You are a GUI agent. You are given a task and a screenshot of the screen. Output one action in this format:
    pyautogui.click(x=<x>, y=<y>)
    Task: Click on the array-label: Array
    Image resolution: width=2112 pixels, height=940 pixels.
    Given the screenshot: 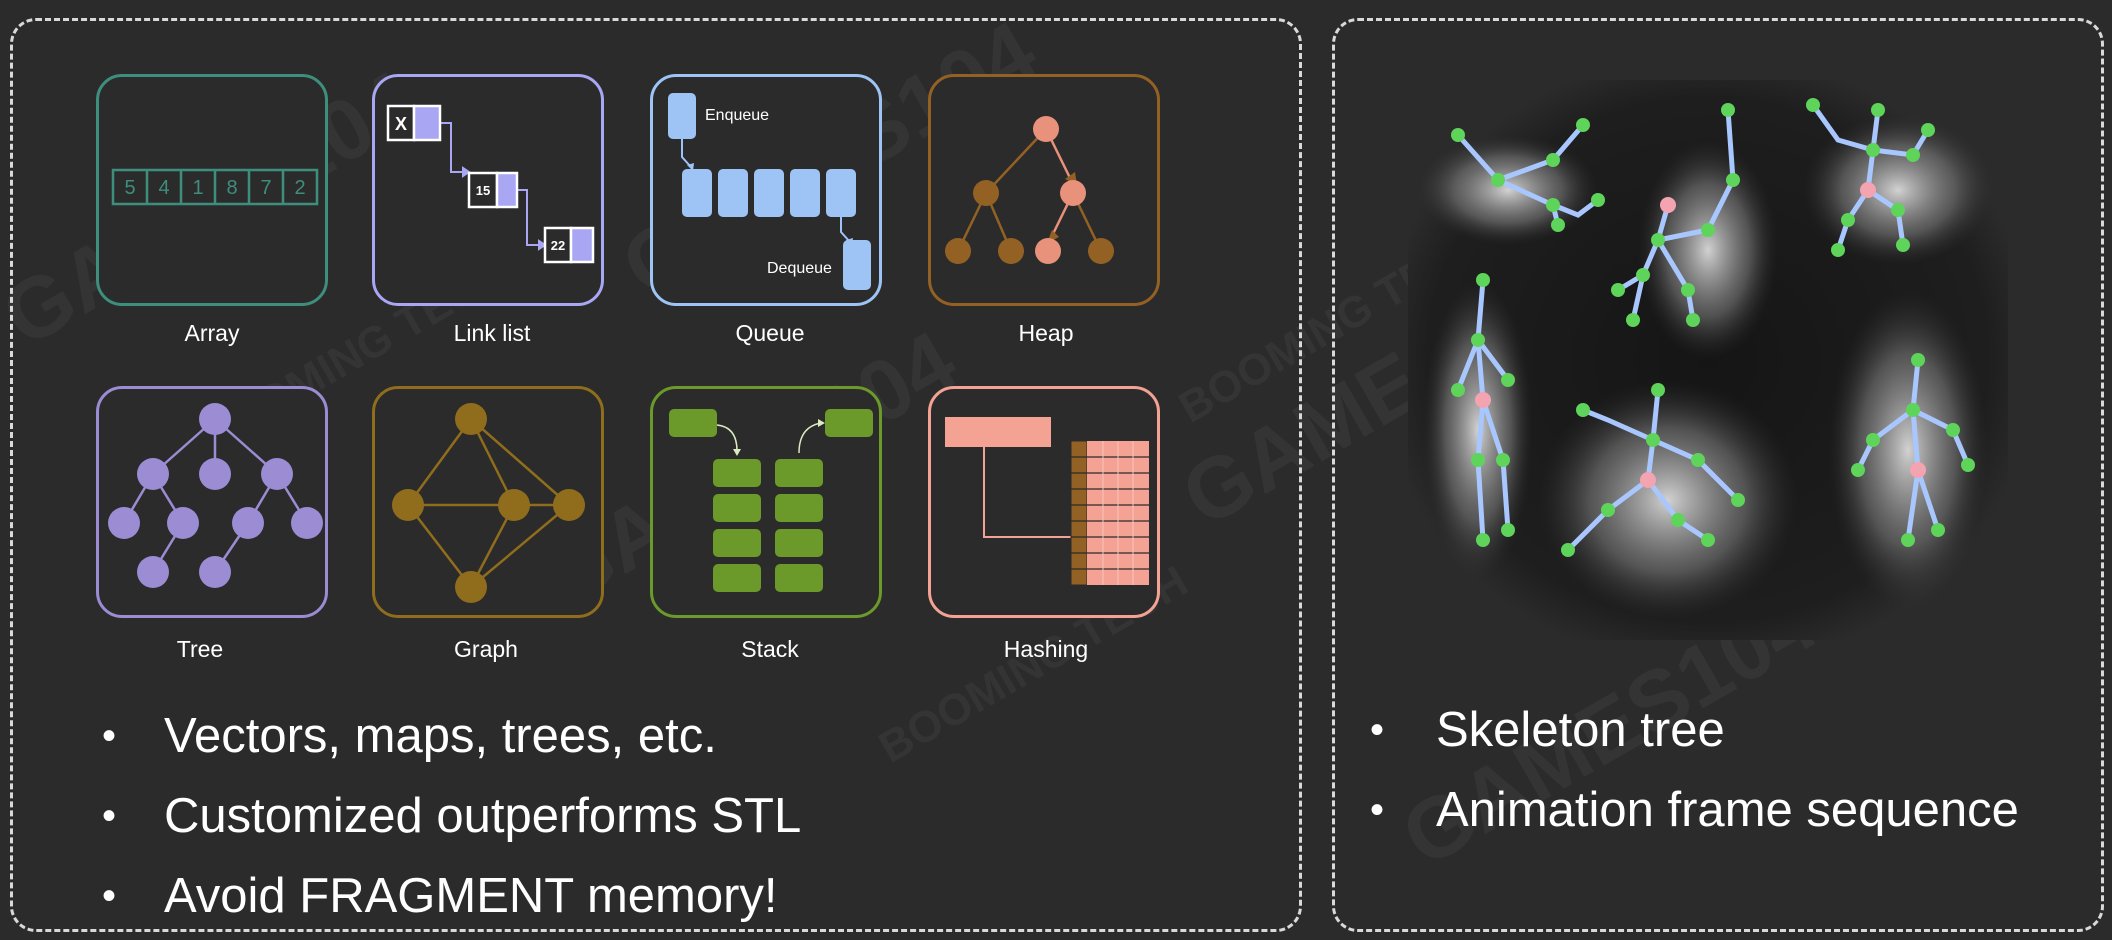 What is the action you would take?
    pyautogui.click(x=212, y=333)
    